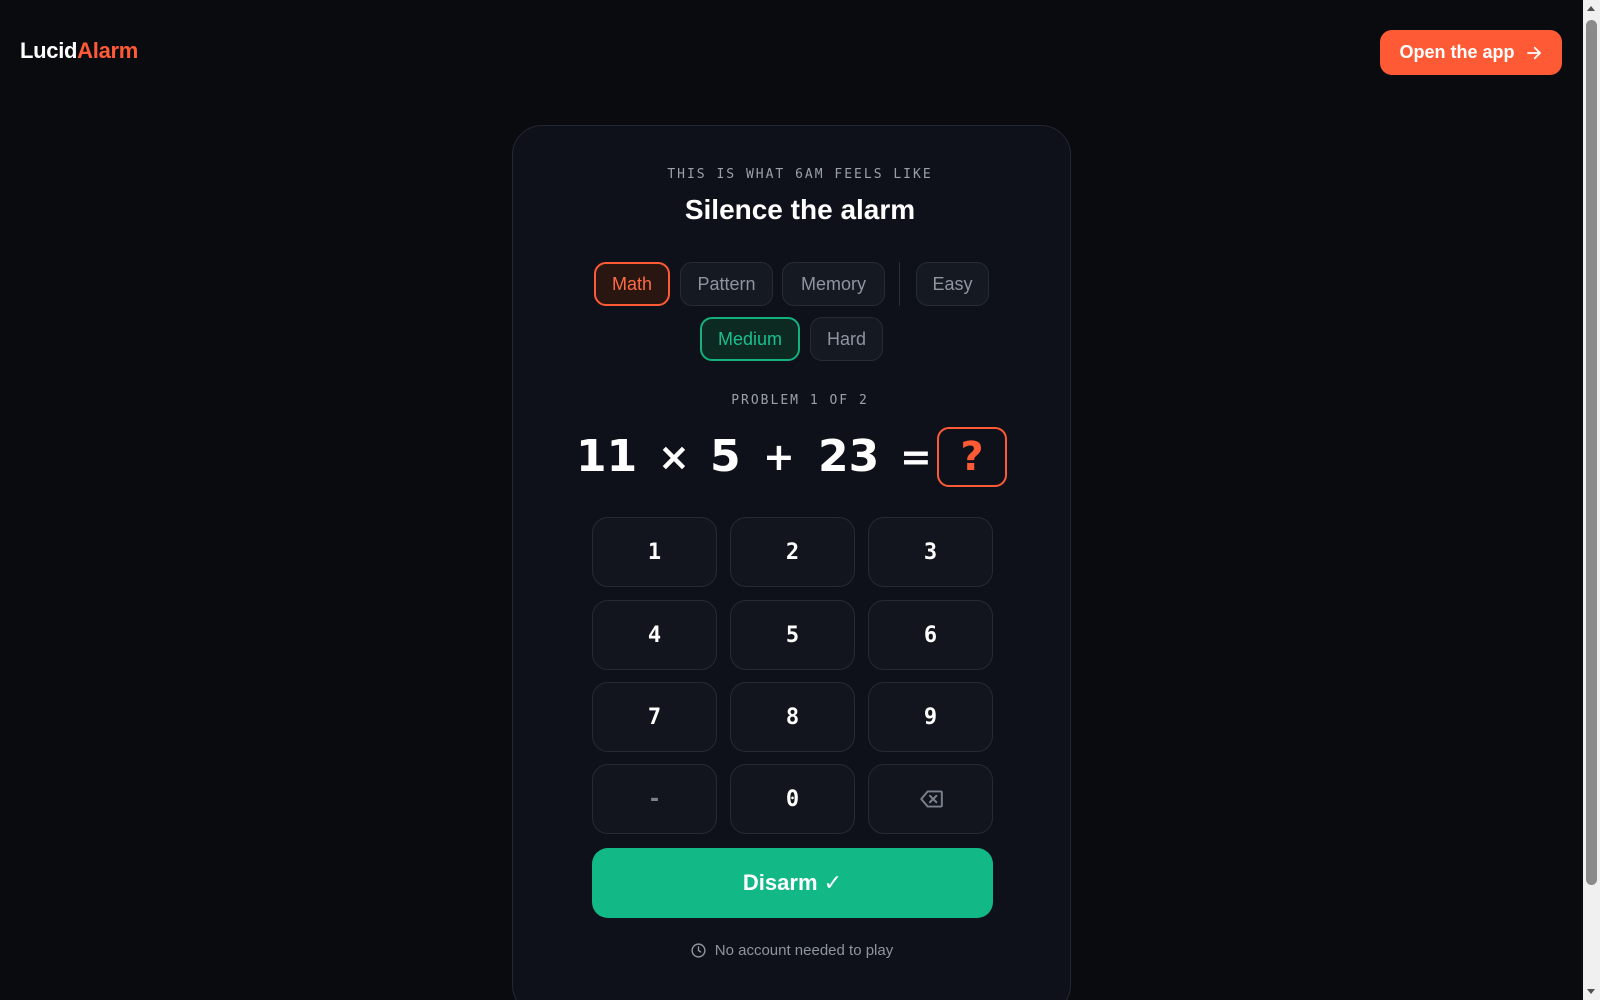 This screenshot has height=1000, width=1600. I want to click on equation-equals: =, so click(916, 457).